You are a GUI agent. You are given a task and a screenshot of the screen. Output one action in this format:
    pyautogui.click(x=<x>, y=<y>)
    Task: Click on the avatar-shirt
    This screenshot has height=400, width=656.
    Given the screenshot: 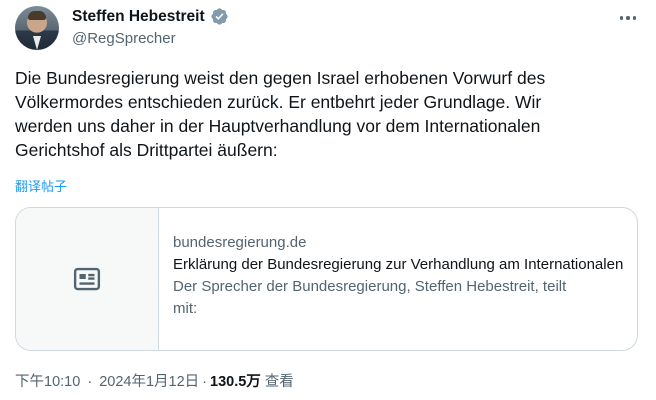 What is the action you would take?
    pyautogui.click(x=37, y=43)
    